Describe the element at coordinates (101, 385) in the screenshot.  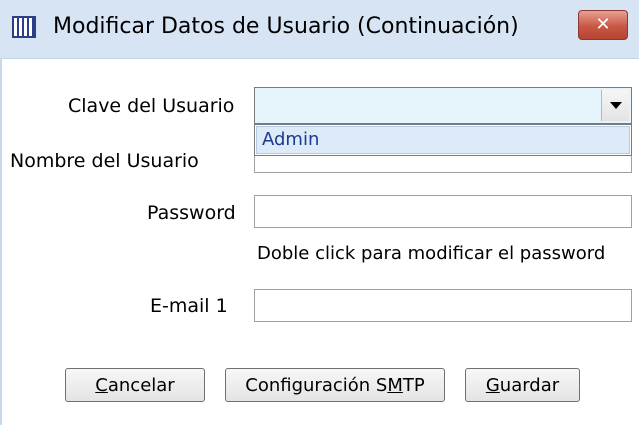
I see `cancel-mnemonic: C` at that location.